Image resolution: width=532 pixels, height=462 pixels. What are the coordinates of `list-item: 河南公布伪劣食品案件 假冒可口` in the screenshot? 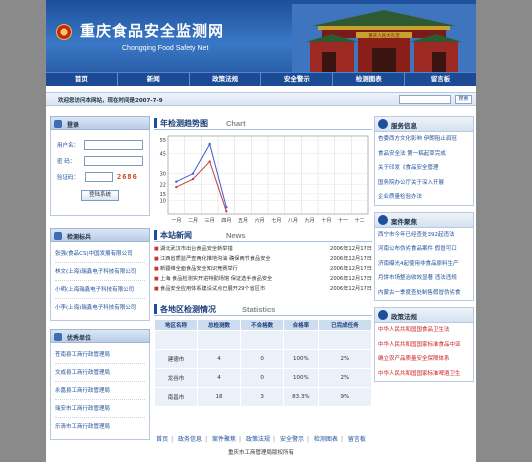 It's located at (424, 249).